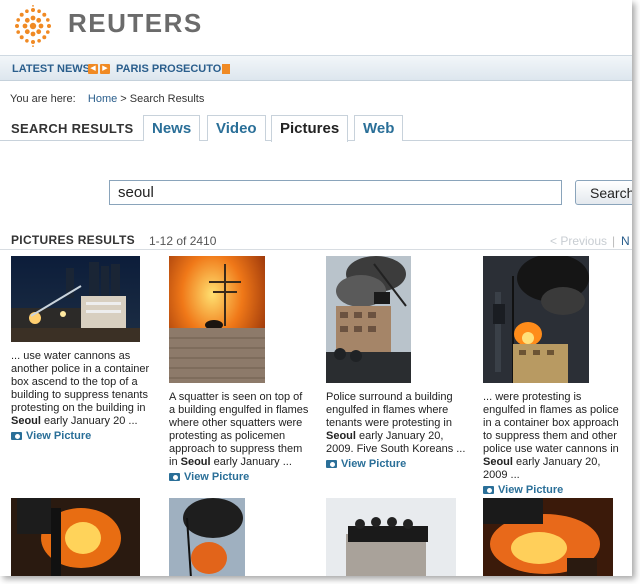 Image resolution: width=640 pixels, height=584 pixels. I want to click on search-button: Search, so click(603, 192).